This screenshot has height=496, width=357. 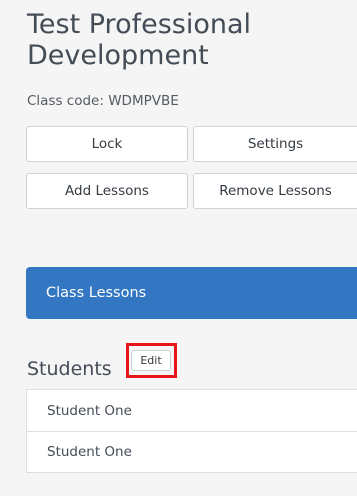 What do you see at coordinates (275, 144) in the screenshot?
I see `settings-button: Settings` at bounding box center [275, 144].